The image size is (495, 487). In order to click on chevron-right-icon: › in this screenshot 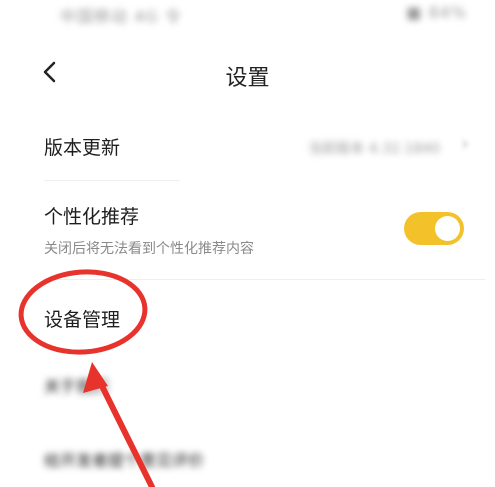, I will do `click(465, 143)`.